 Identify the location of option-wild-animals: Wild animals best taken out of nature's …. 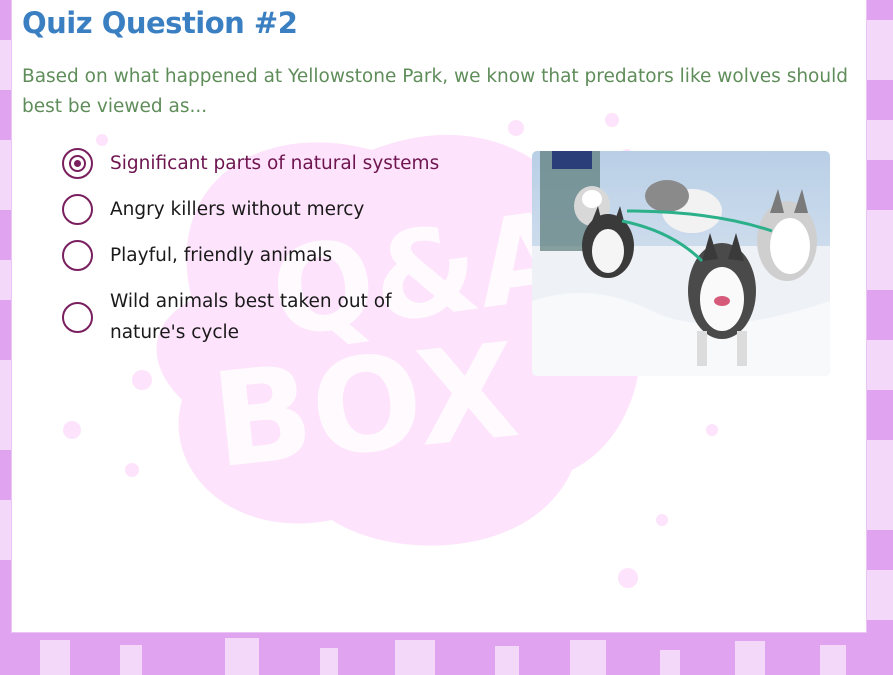
(227, 317).